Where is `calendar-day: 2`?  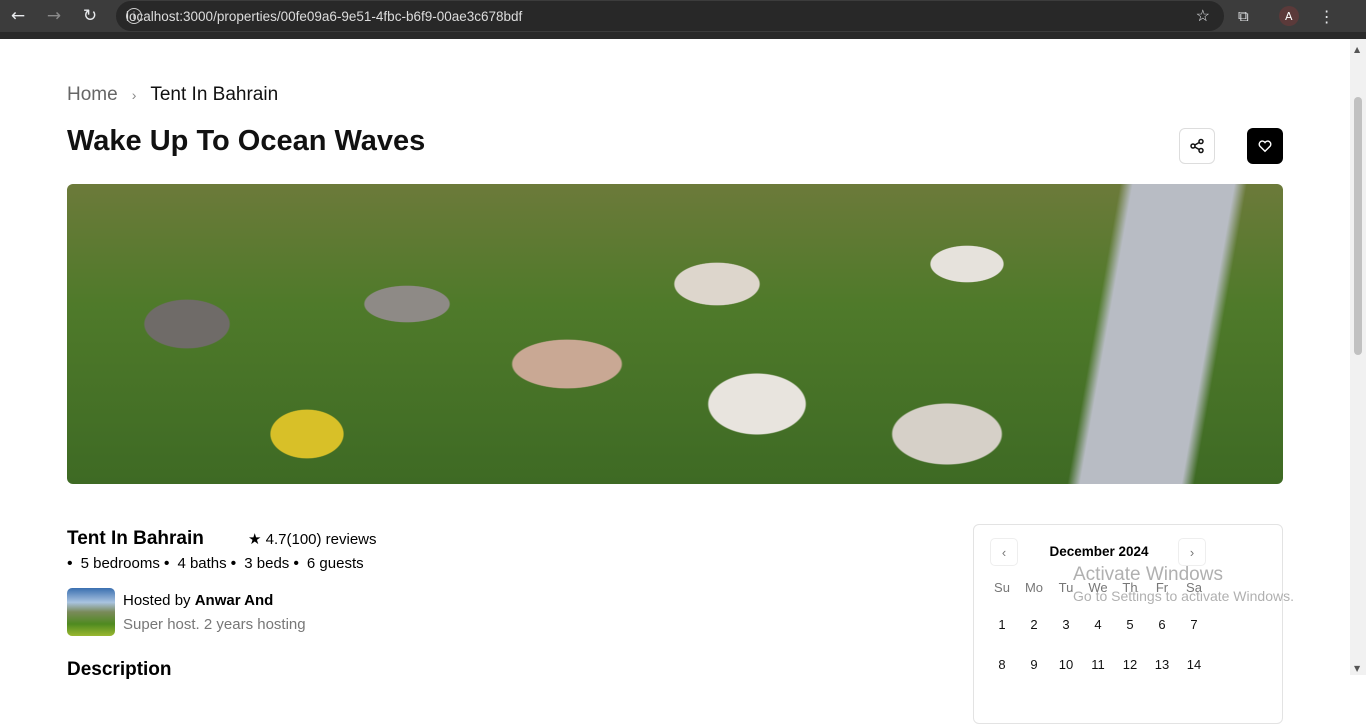 calendar-day: 2 is located at coordinates (1034, 637).